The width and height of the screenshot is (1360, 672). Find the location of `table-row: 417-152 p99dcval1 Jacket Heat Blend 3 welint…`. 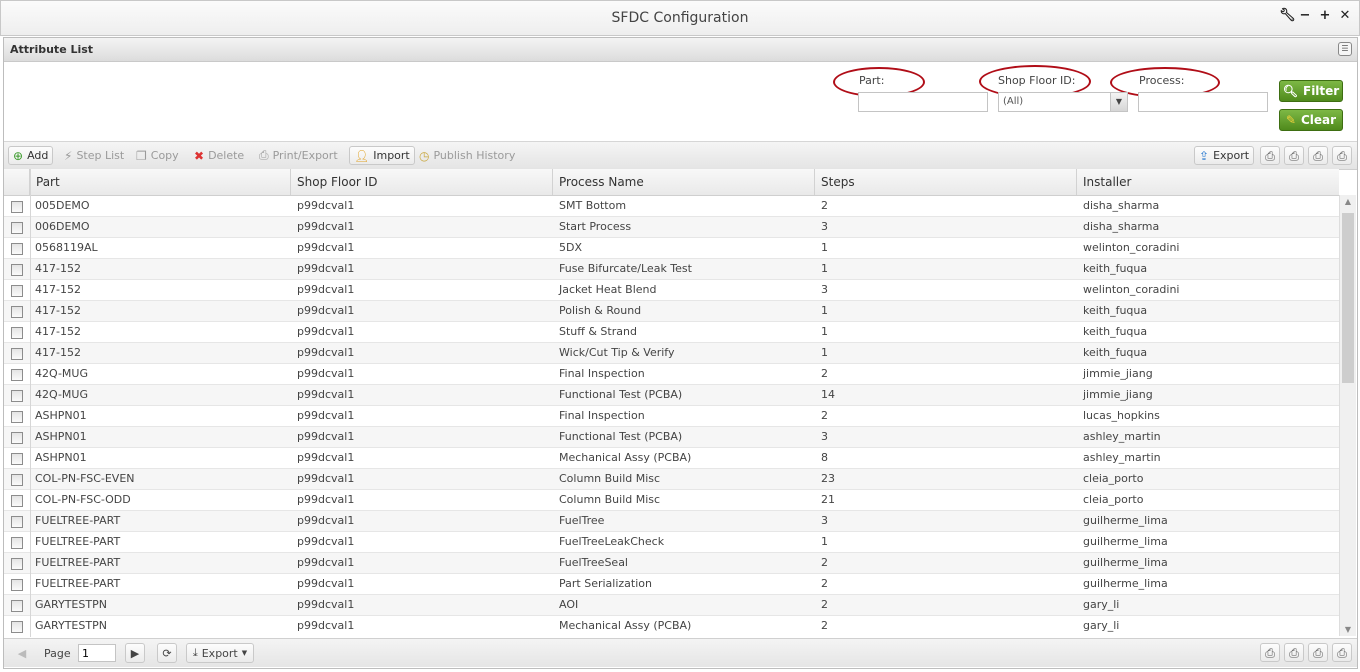

table-row: 417-152 p99dcval1 Jacket Heat Blend 3 welint… is located at coordinates (671, 290).